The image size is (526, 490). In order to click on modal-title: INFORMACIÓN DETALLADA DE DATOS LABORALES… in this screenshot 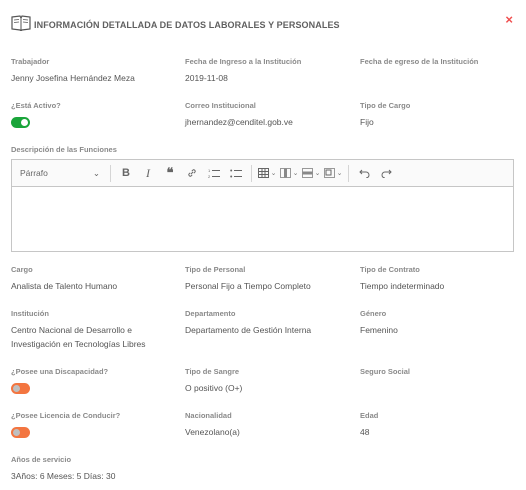, I will do `click(187, 24)`.